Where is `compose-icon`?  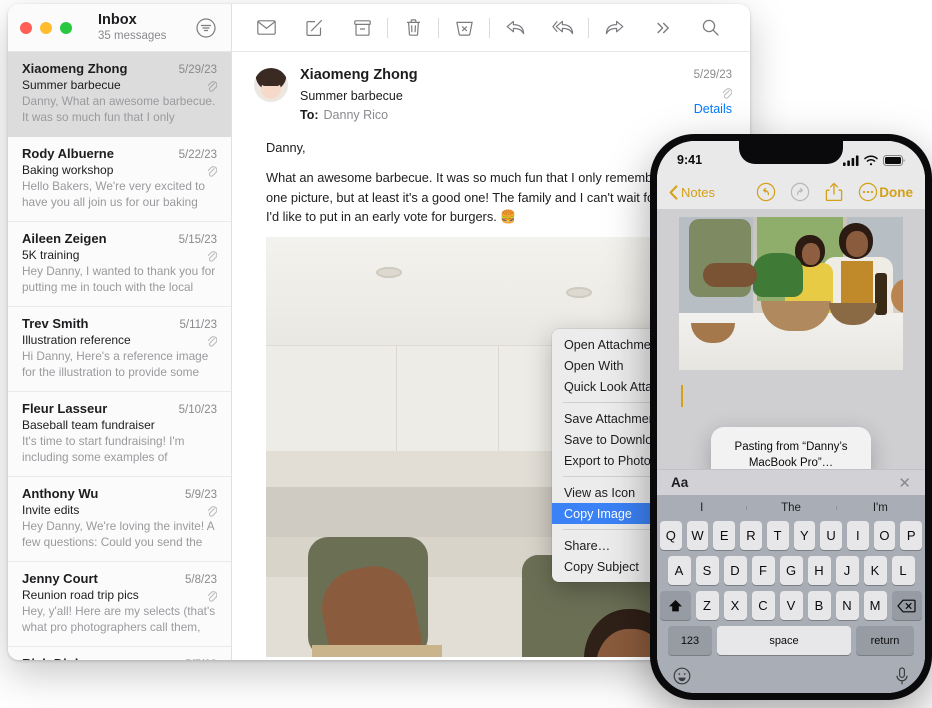 compose-icon is located at coordinates (314, 28).